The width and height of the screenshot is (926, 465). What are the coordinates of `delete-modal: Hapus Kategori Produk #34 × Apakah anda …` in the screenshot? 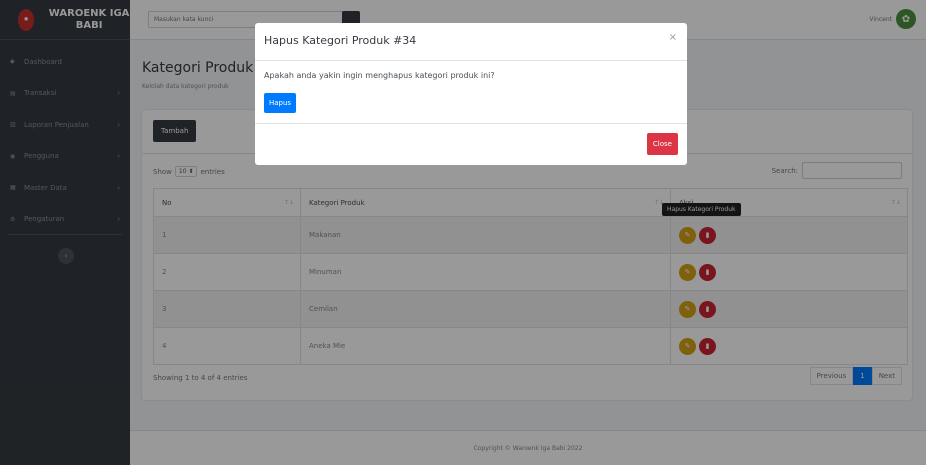 It's located at (471, 94).